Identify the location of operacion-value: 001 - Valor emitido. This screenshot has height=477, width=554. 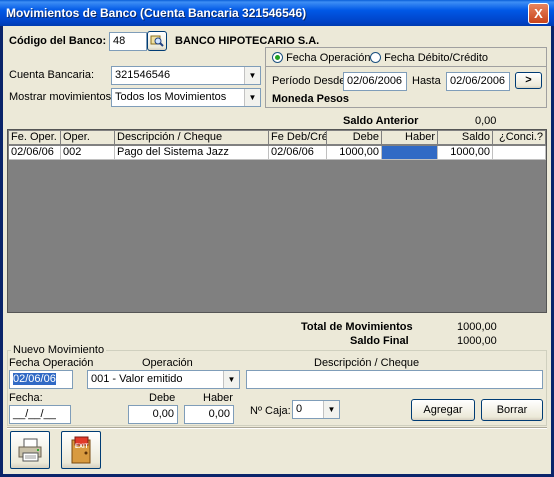
(137, 379).